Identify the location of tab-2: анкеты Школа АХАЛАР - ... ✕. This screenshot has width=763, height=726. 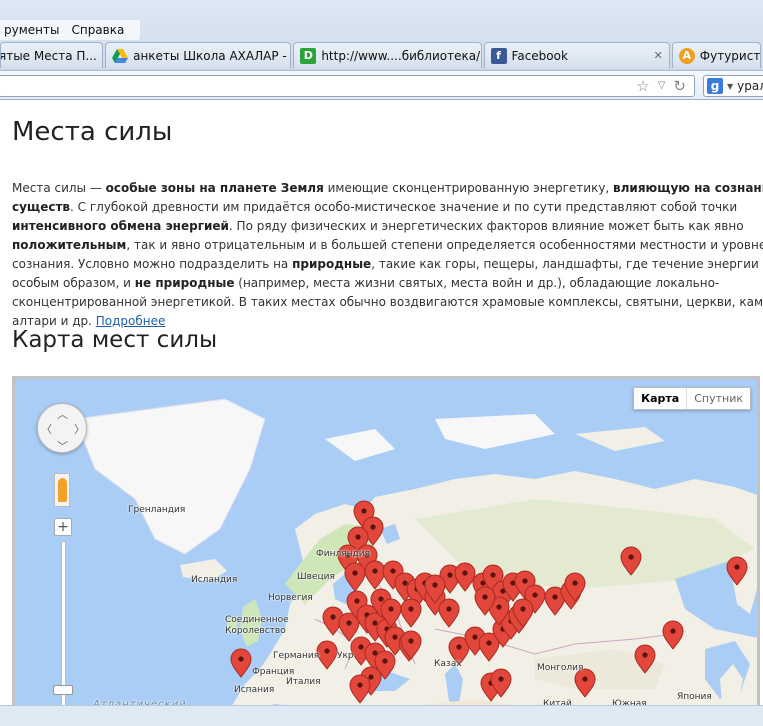
(198, 55).